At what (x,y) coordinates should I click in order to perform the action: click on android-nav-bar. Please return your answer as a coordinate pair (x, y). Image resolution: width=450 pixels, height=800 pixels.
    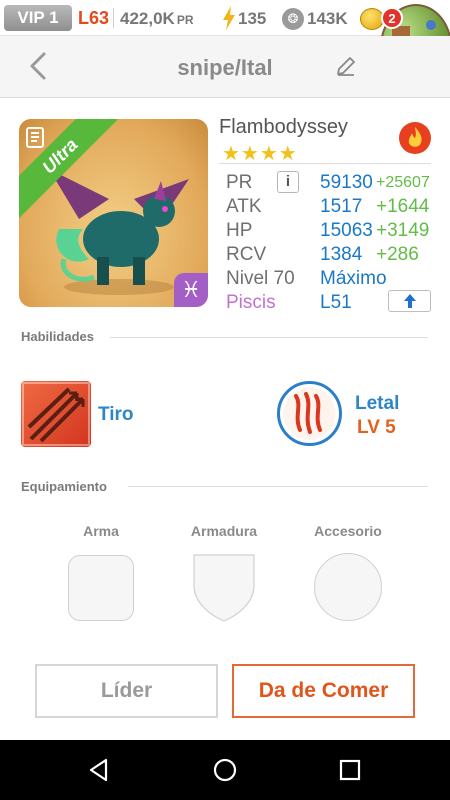
    Looking at the image, I should click on (225, 770).